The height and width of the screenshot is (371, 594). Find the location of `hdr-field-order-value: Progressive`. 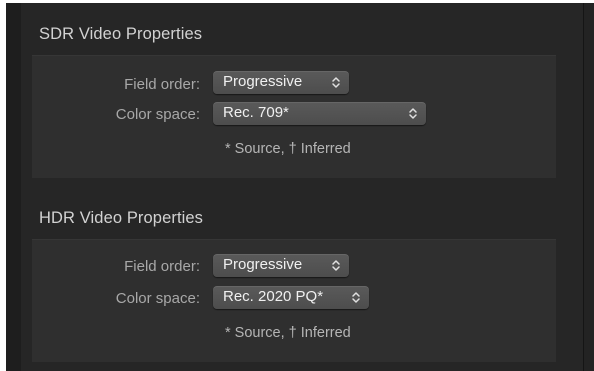

hdr-field-order-value: Progressive is located at coordinates (263, 264).